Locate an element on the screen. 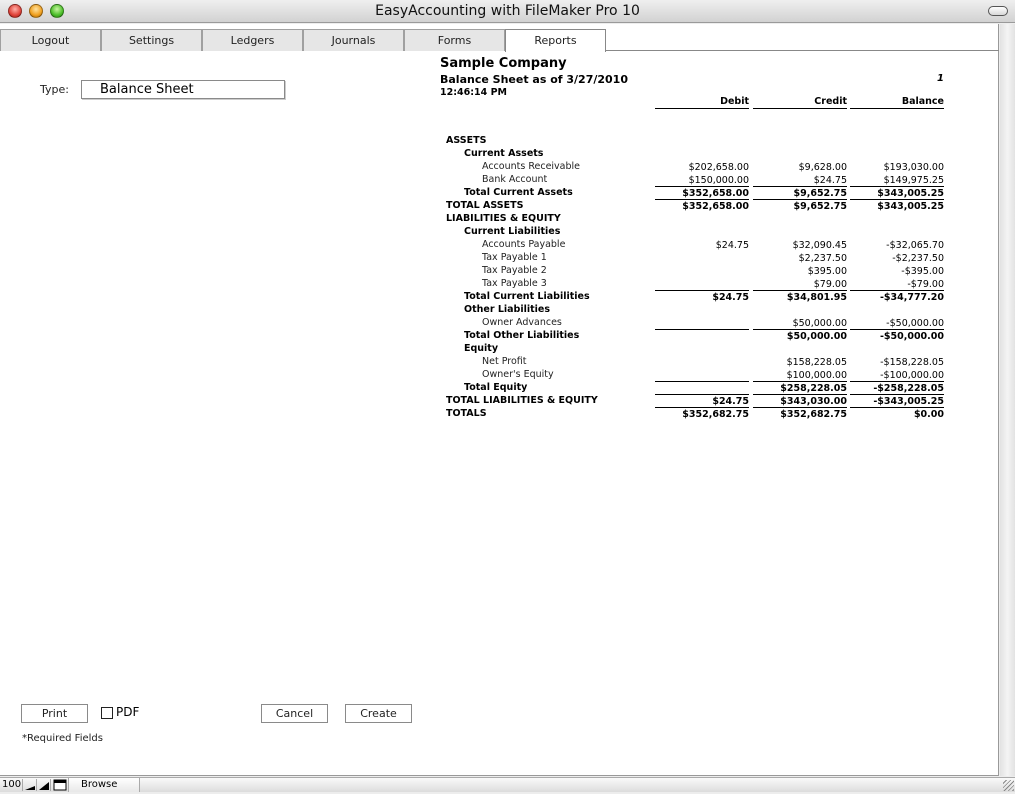 Image resolution: width=1015 pixels, height=794 pixels. zoom-out-icon is located at coordinates (29, 785).